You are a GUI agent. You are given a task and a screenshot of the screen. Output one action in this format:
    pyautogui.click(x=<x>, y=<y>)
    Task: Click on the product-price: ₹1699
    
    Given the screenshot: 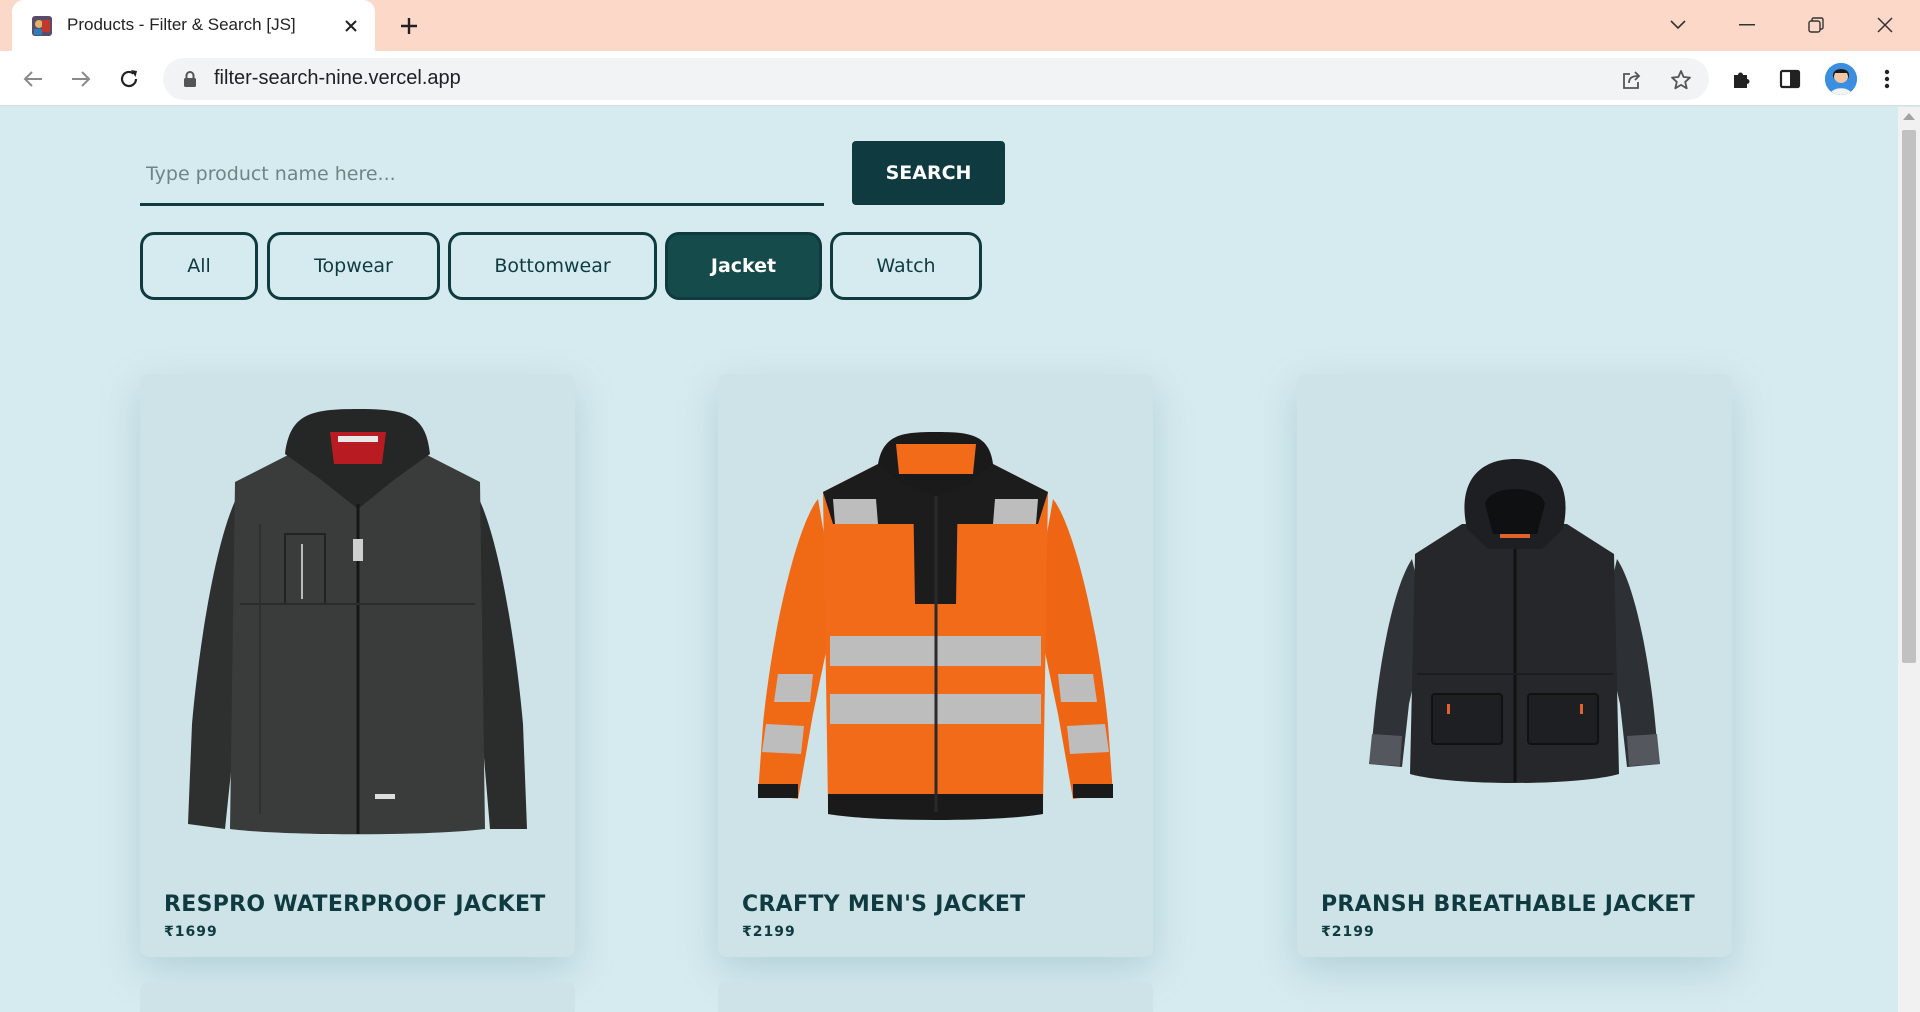 What is the action you would take?
    pyautogui.click(x=191, y=932)
    